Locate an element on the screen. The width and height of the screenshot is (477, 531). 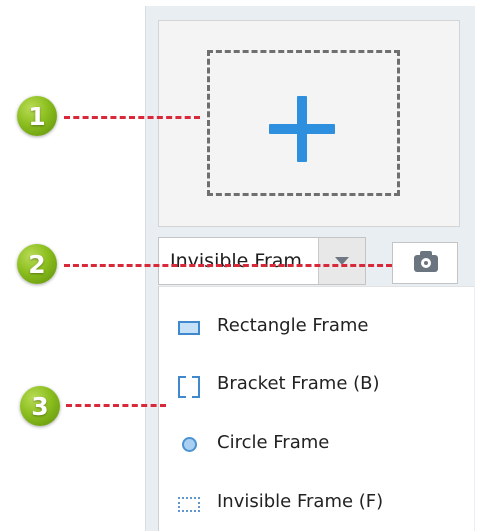
frame-type-select: Invisible Fram is located at coordinates (262, 261).